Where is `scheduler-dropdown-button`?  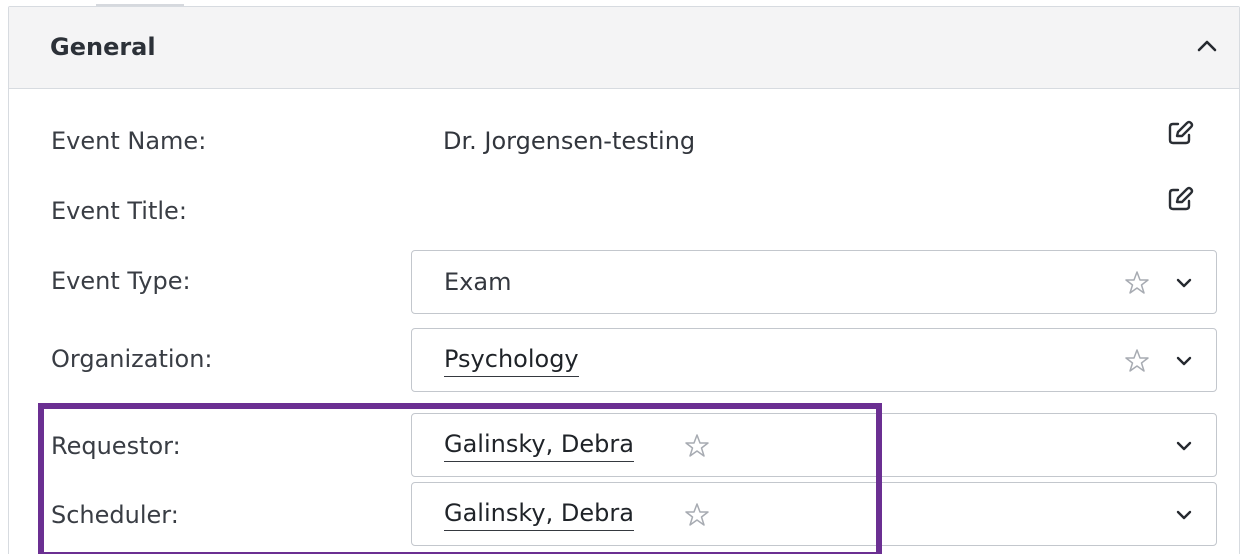 scheduler-dropdown-button is located at coordinates (1184, 515).